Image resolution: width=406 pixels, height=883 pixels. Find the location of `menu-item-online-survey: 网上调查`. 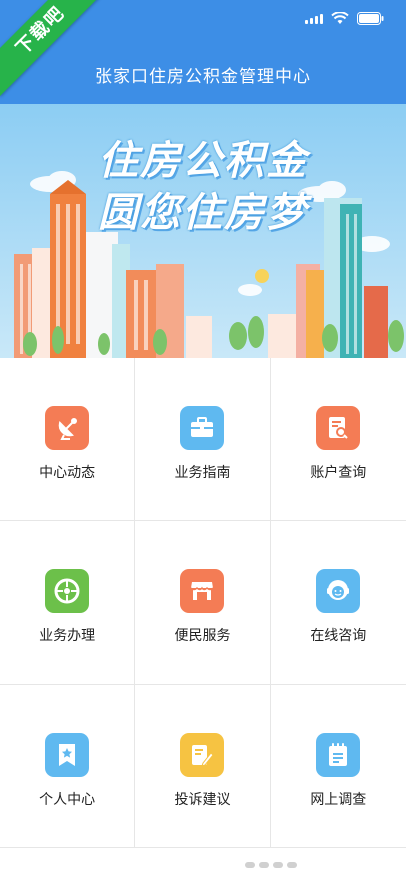

menu-item-online-survey: 网上调查 is located at coordinates (338, 766).